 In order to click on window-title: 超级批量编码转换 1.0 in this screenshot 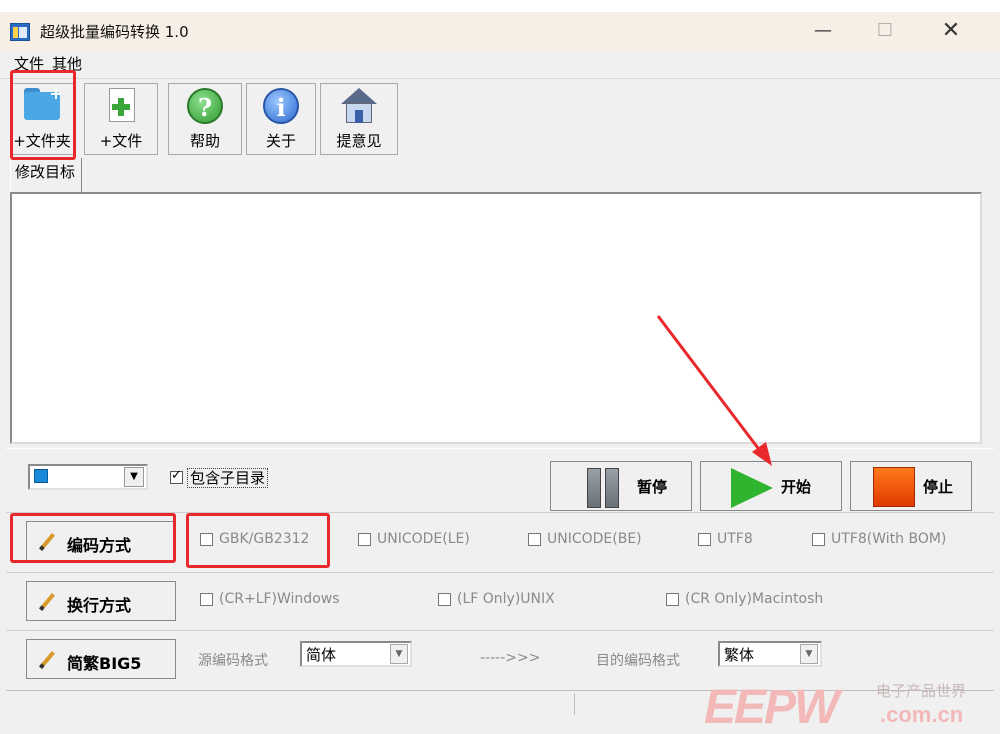, I will do `click(114, 32)`.